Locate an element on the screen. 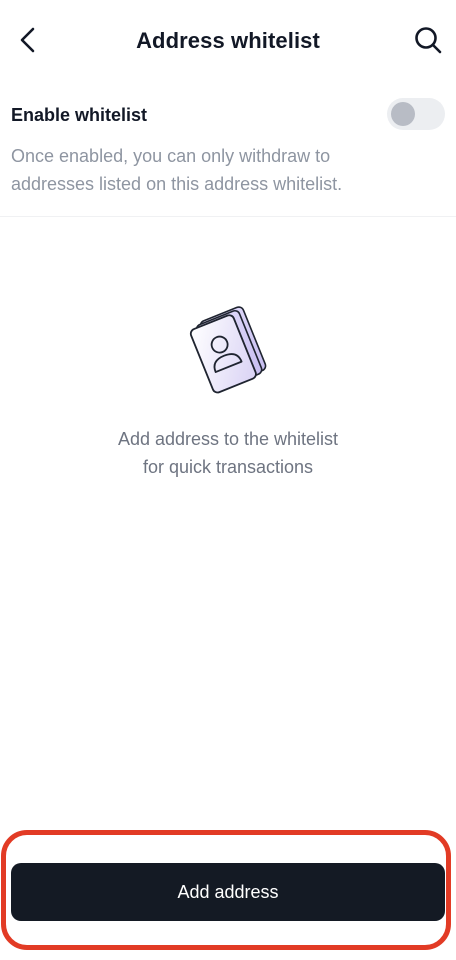 The image size is (456, 960). enable-whitelist-toggle is located at coordinates (416, 114).